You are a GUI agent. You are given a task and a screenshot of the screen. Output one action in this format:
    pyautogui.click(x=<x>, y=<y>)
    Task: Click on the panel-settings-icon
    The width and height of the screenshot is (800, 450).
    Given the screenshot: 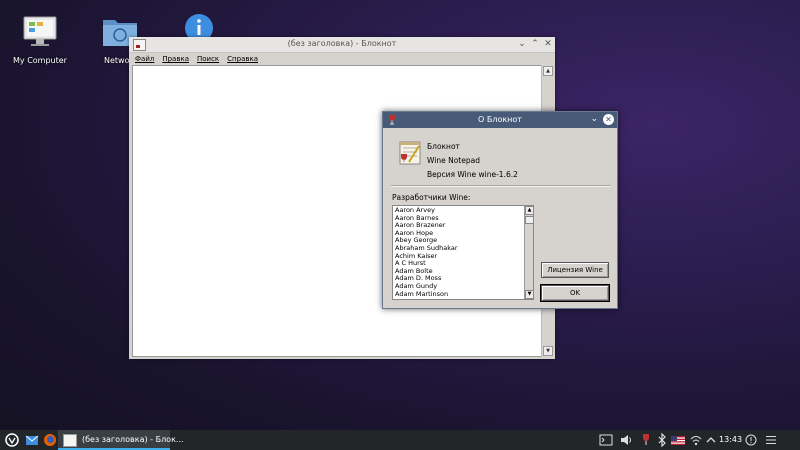 What is the action you would take?
    pyautogui.click(x=771, y=440)
    